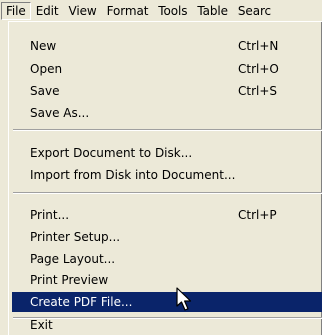  Describe the element at coordinates (69, 280) in the screenshot. I see `menu-item-label: Print Preview` at that location.